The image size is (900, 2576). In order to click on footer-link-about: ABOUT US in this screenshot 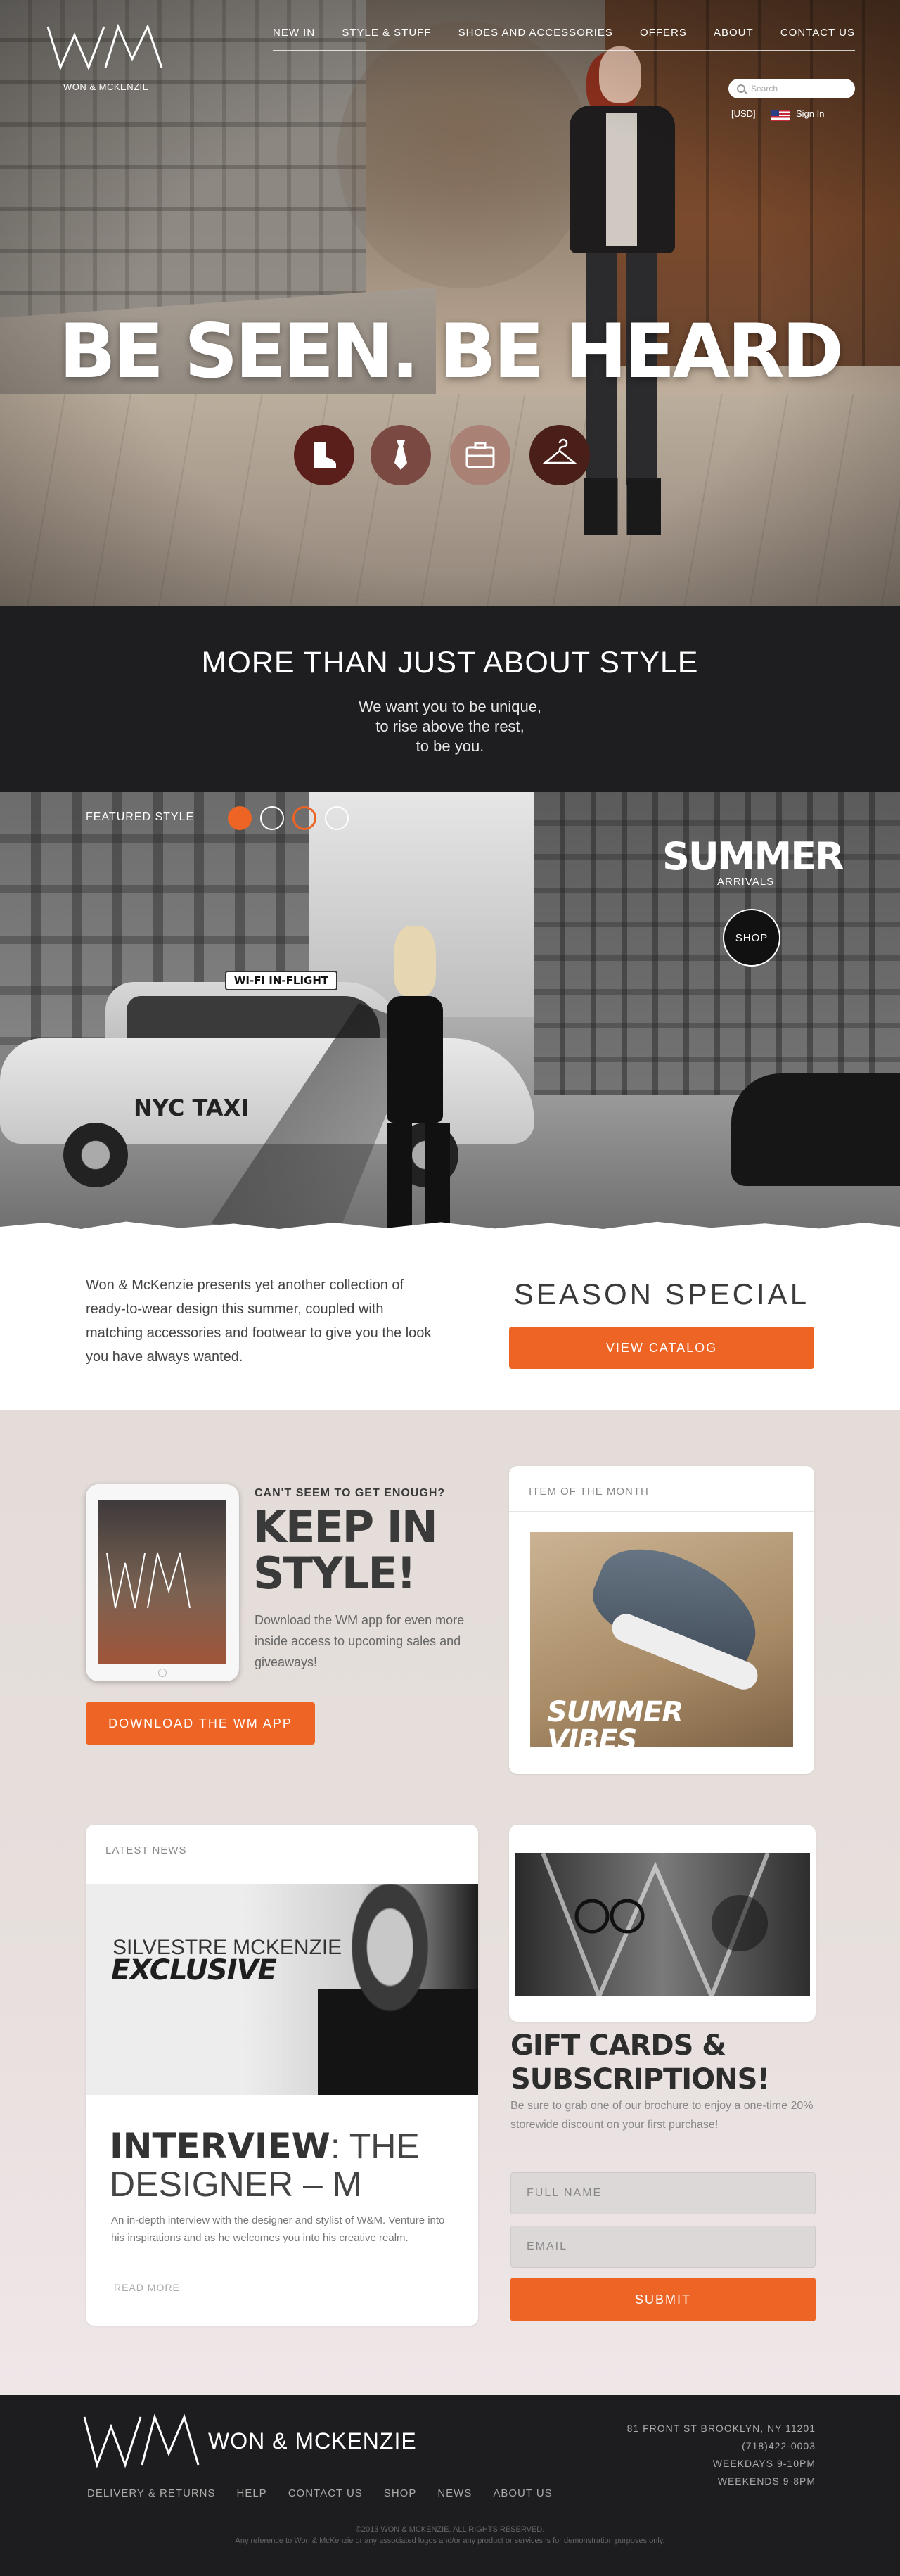, I will do `click(522, 2493)`.